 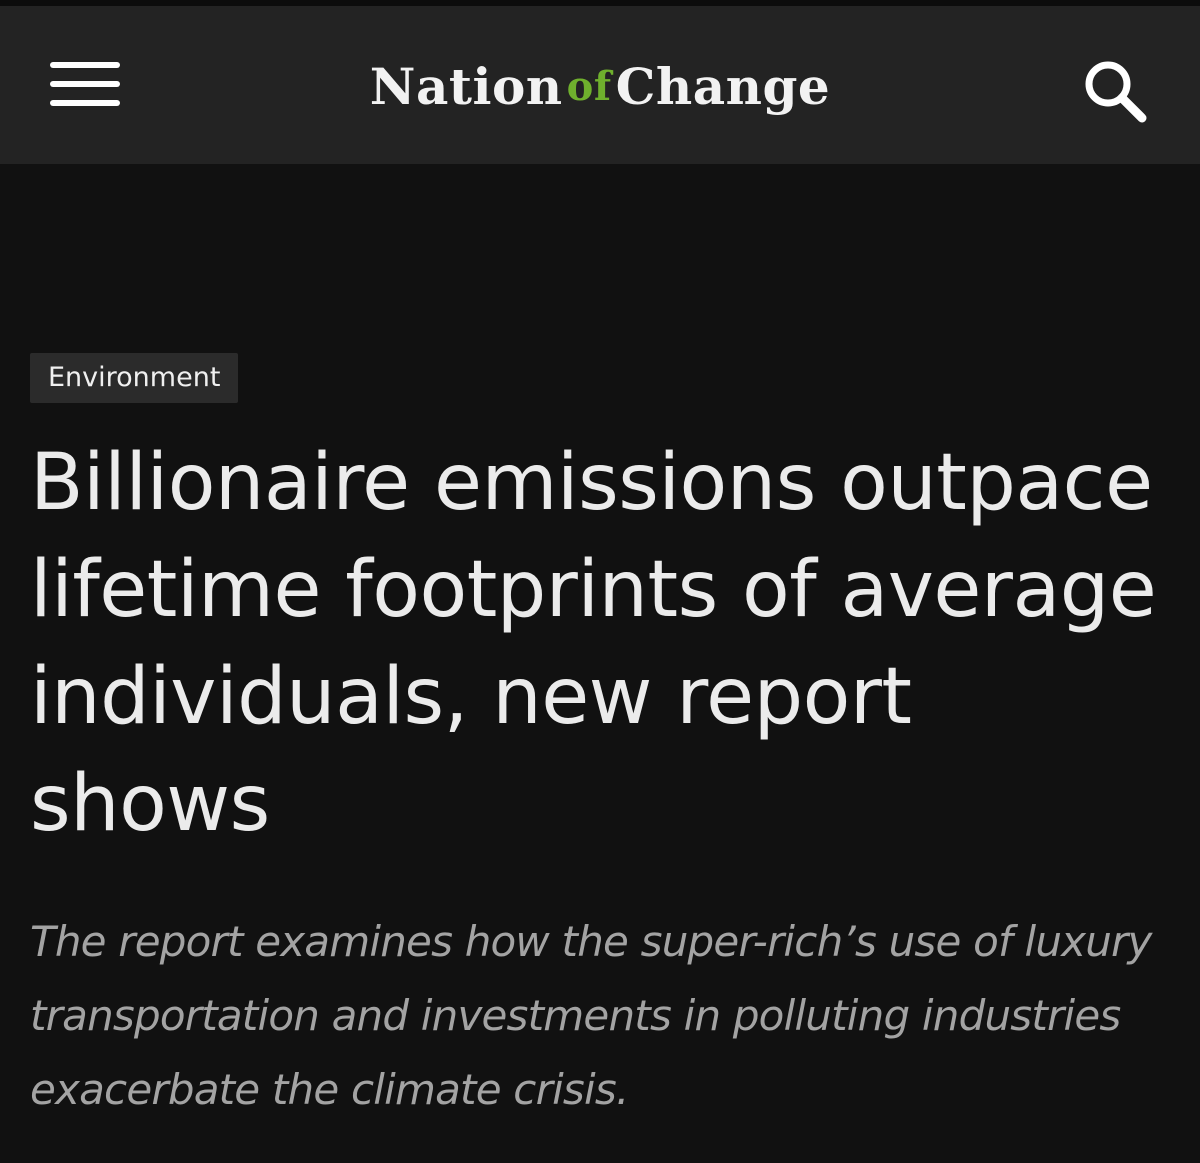 I want to click on search-icon, so click(x=1116, y=92).